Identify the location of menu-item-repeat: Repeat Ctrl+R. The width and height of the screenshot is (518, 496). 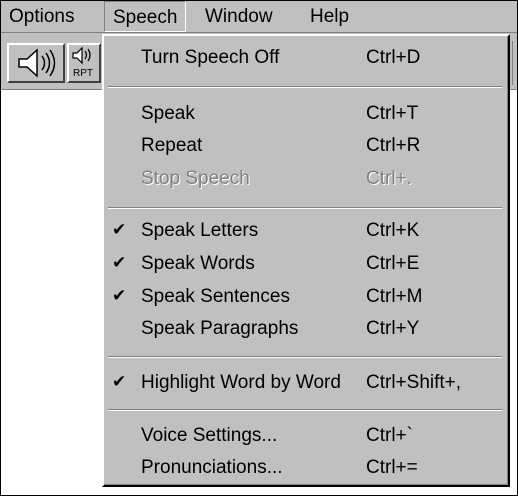
(305, 147).